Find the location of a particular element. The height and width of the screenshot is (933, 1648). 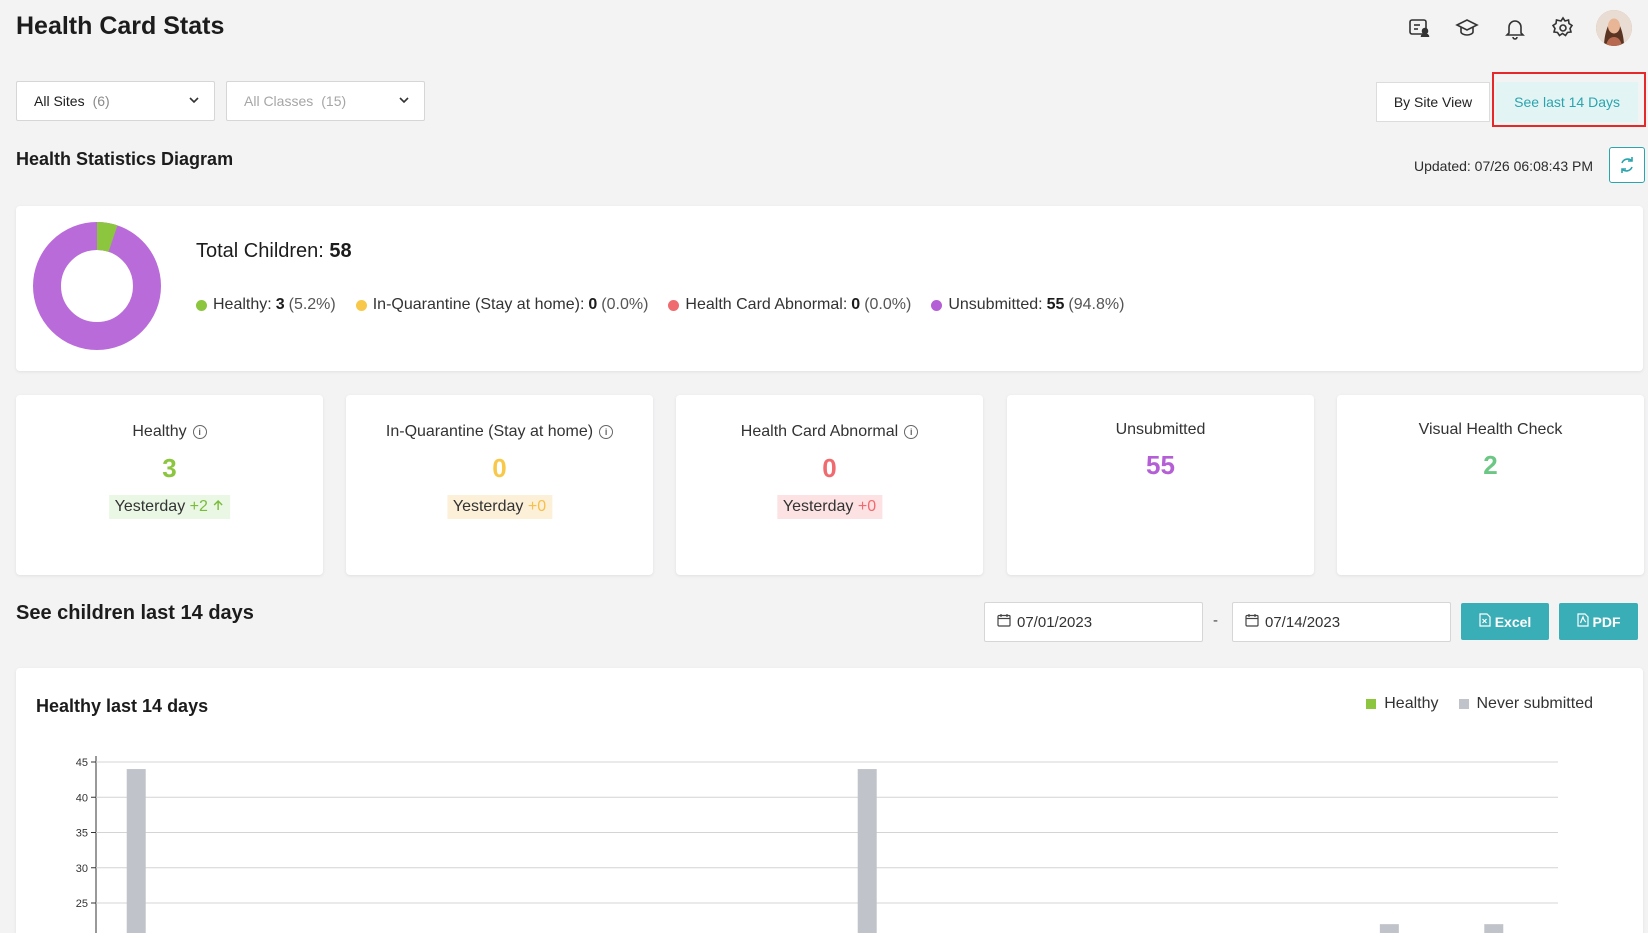

stat-card-unsubmitted: Unsubmitted 55 is located at coordinates (1160, 485).